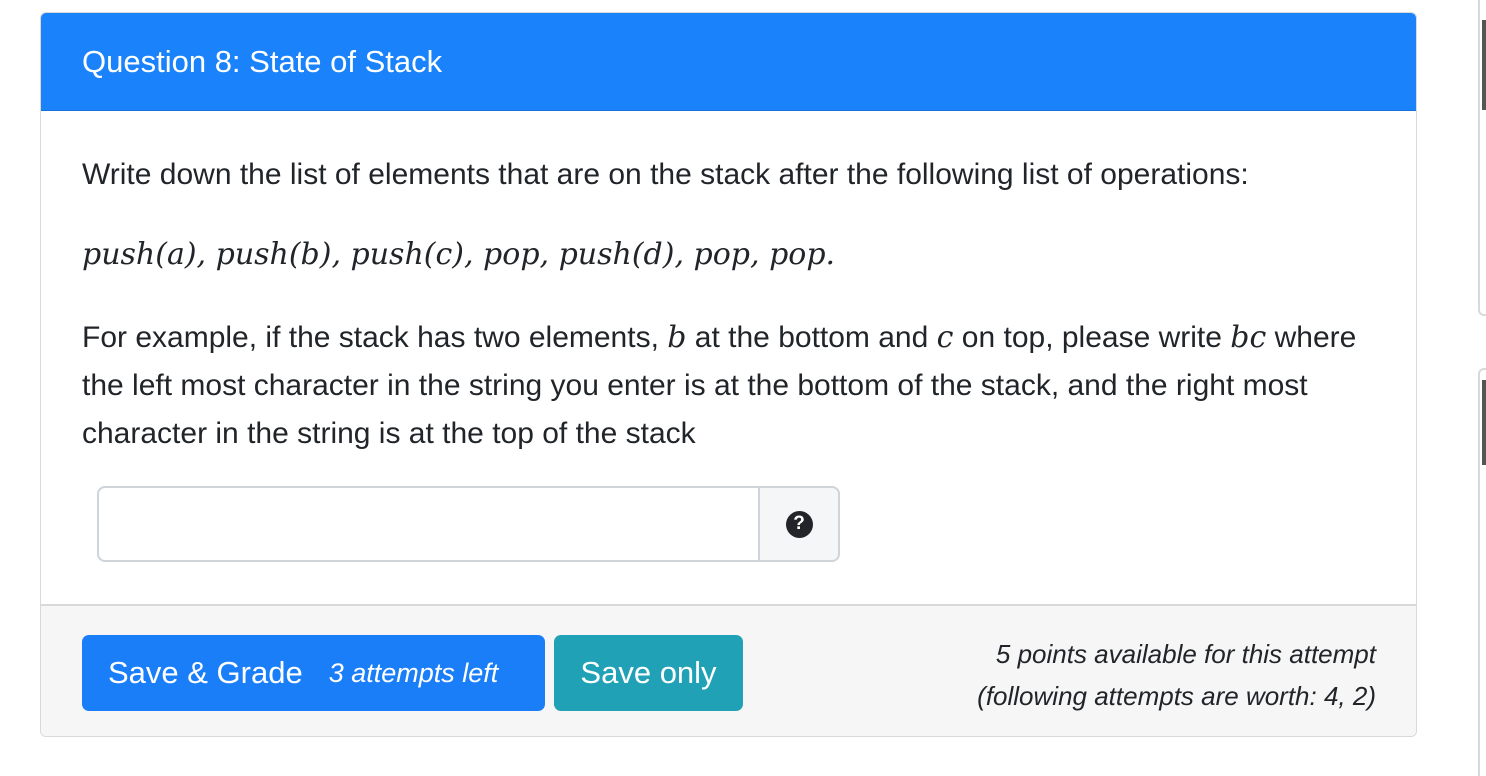  I want to click on points-available-text: 5 points available for this attempt, so click(1185, 654).